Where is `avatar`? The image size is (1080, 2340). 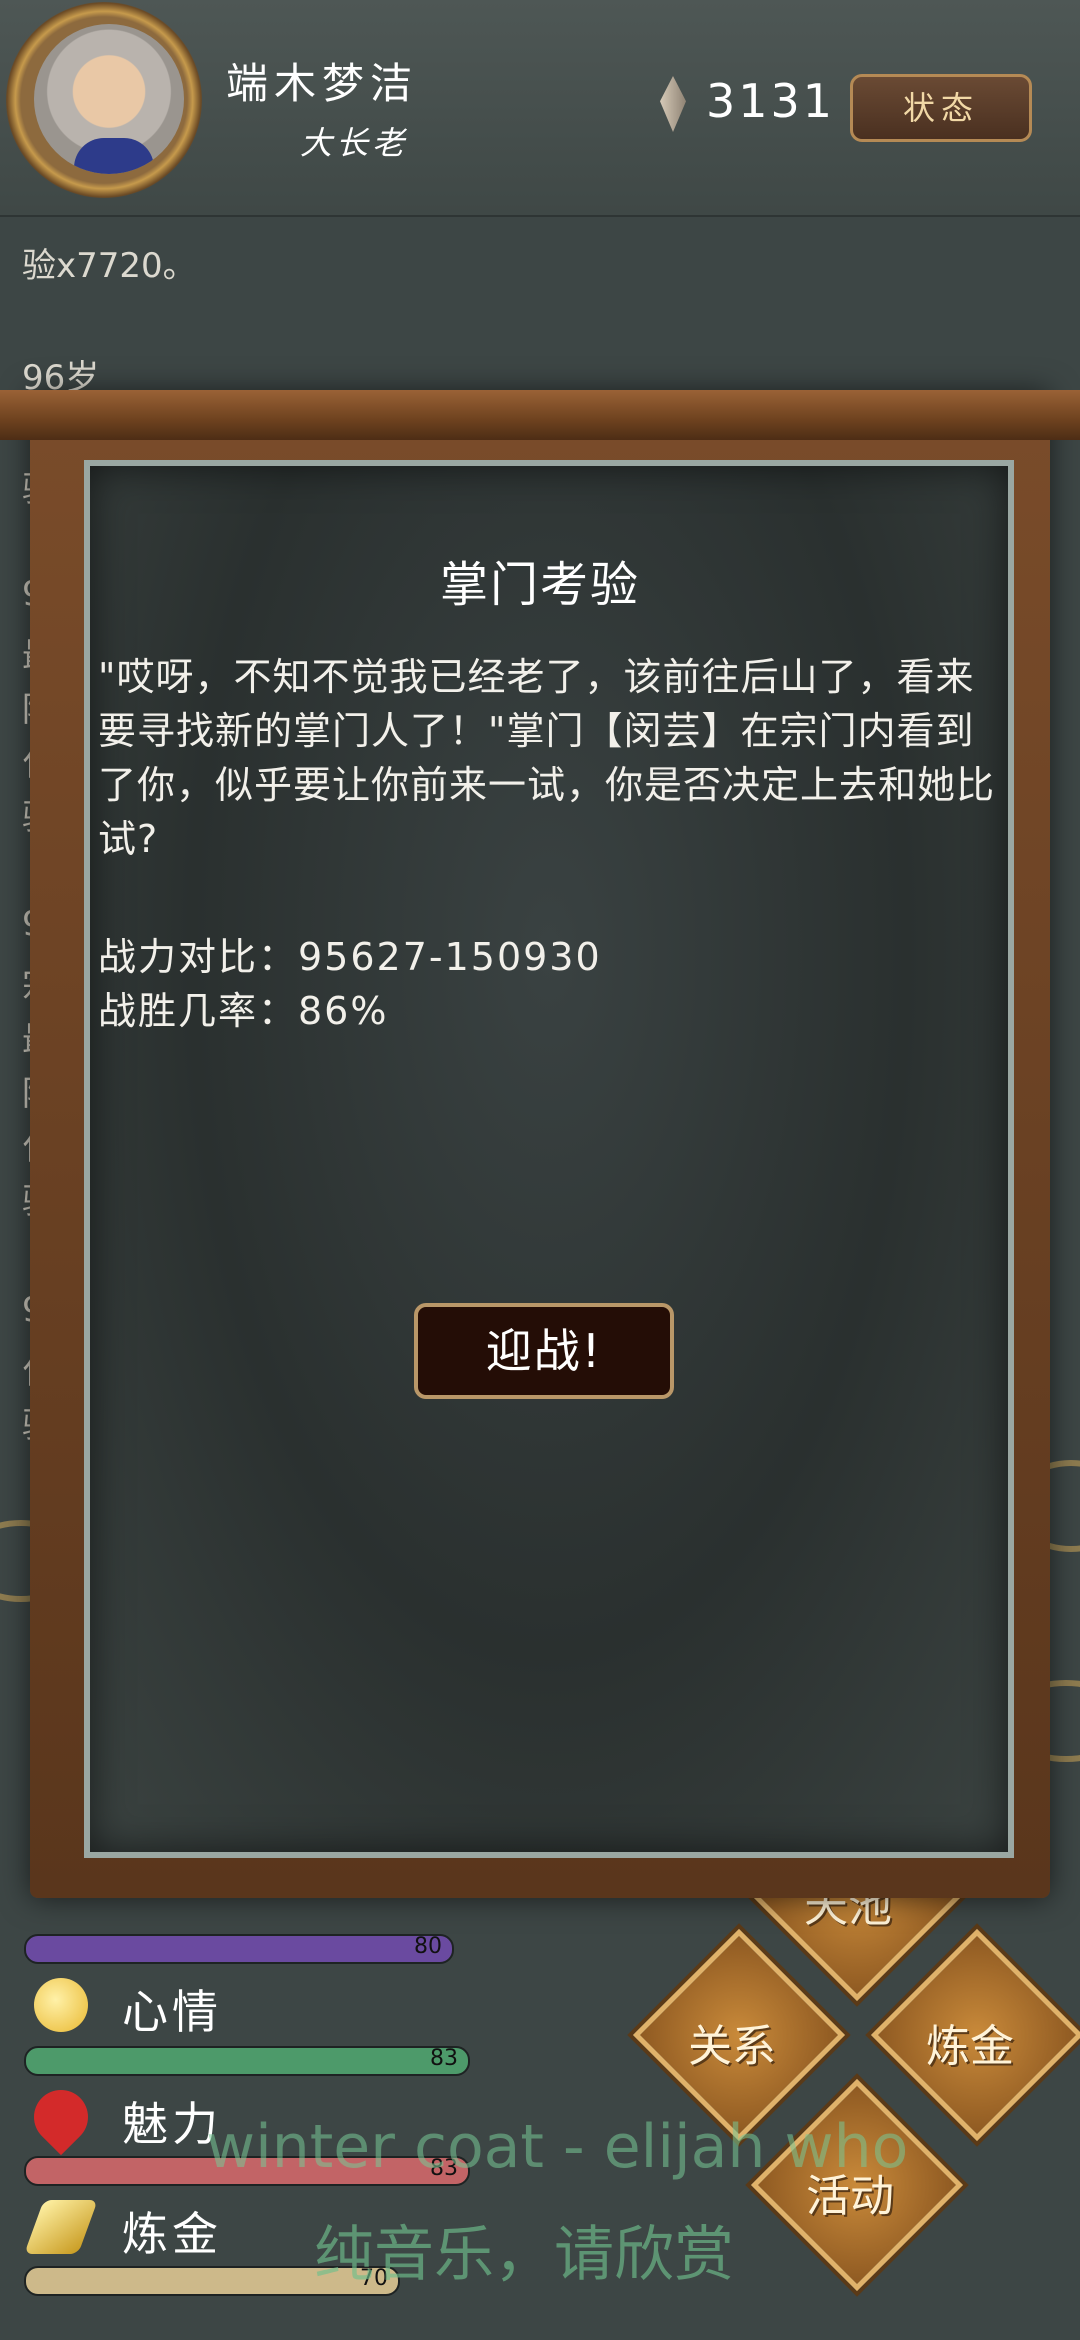 avatar is located at coordinates (104, 100).